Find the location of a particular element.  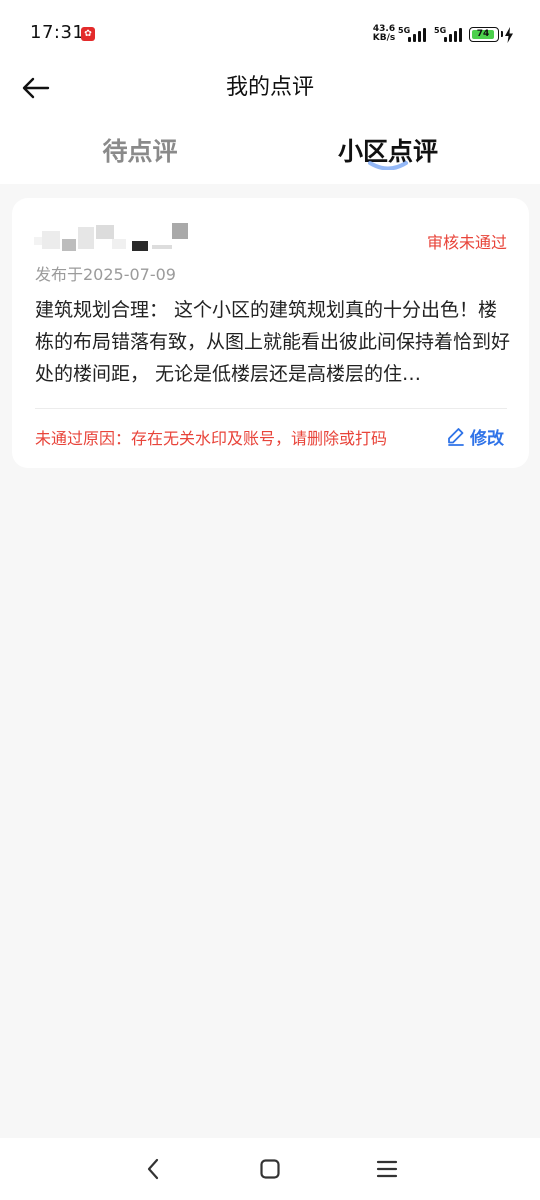

signal-icon is located at coordinates (419, 35).